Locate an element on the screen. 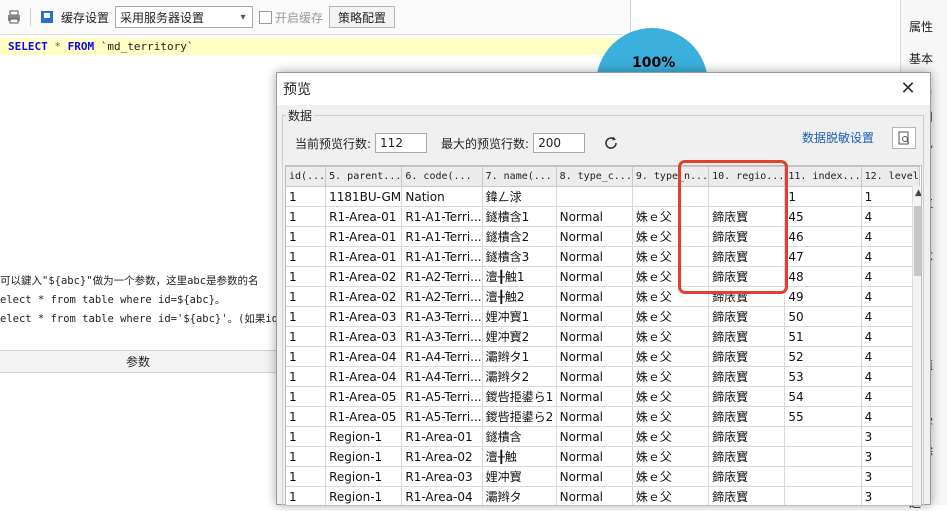 The height and width of the screenshot is (511, 947). table-cell: 灞辫タ2 is located at coordinates (519, 376).